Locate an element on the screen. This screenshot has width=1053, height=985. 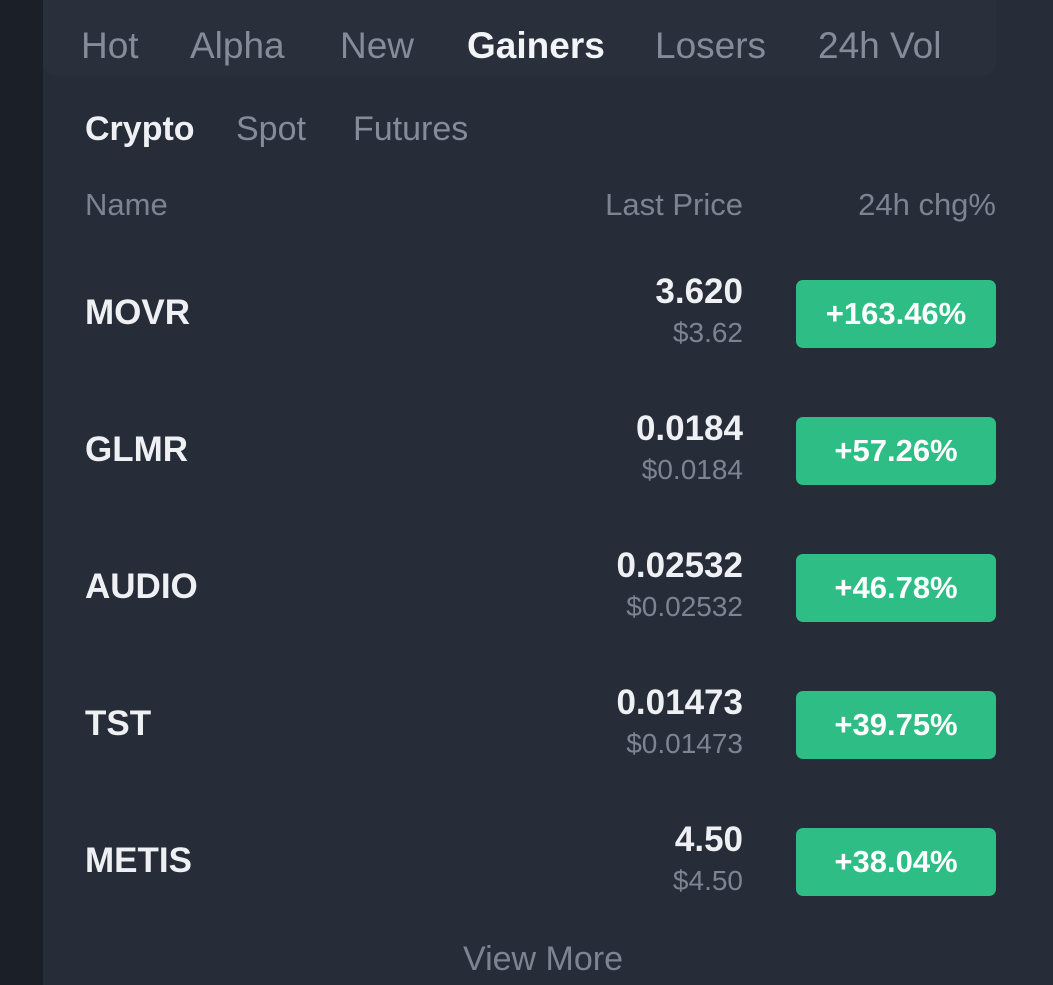
column-header-change: 24h chg% is located at coordinates (927, 205).